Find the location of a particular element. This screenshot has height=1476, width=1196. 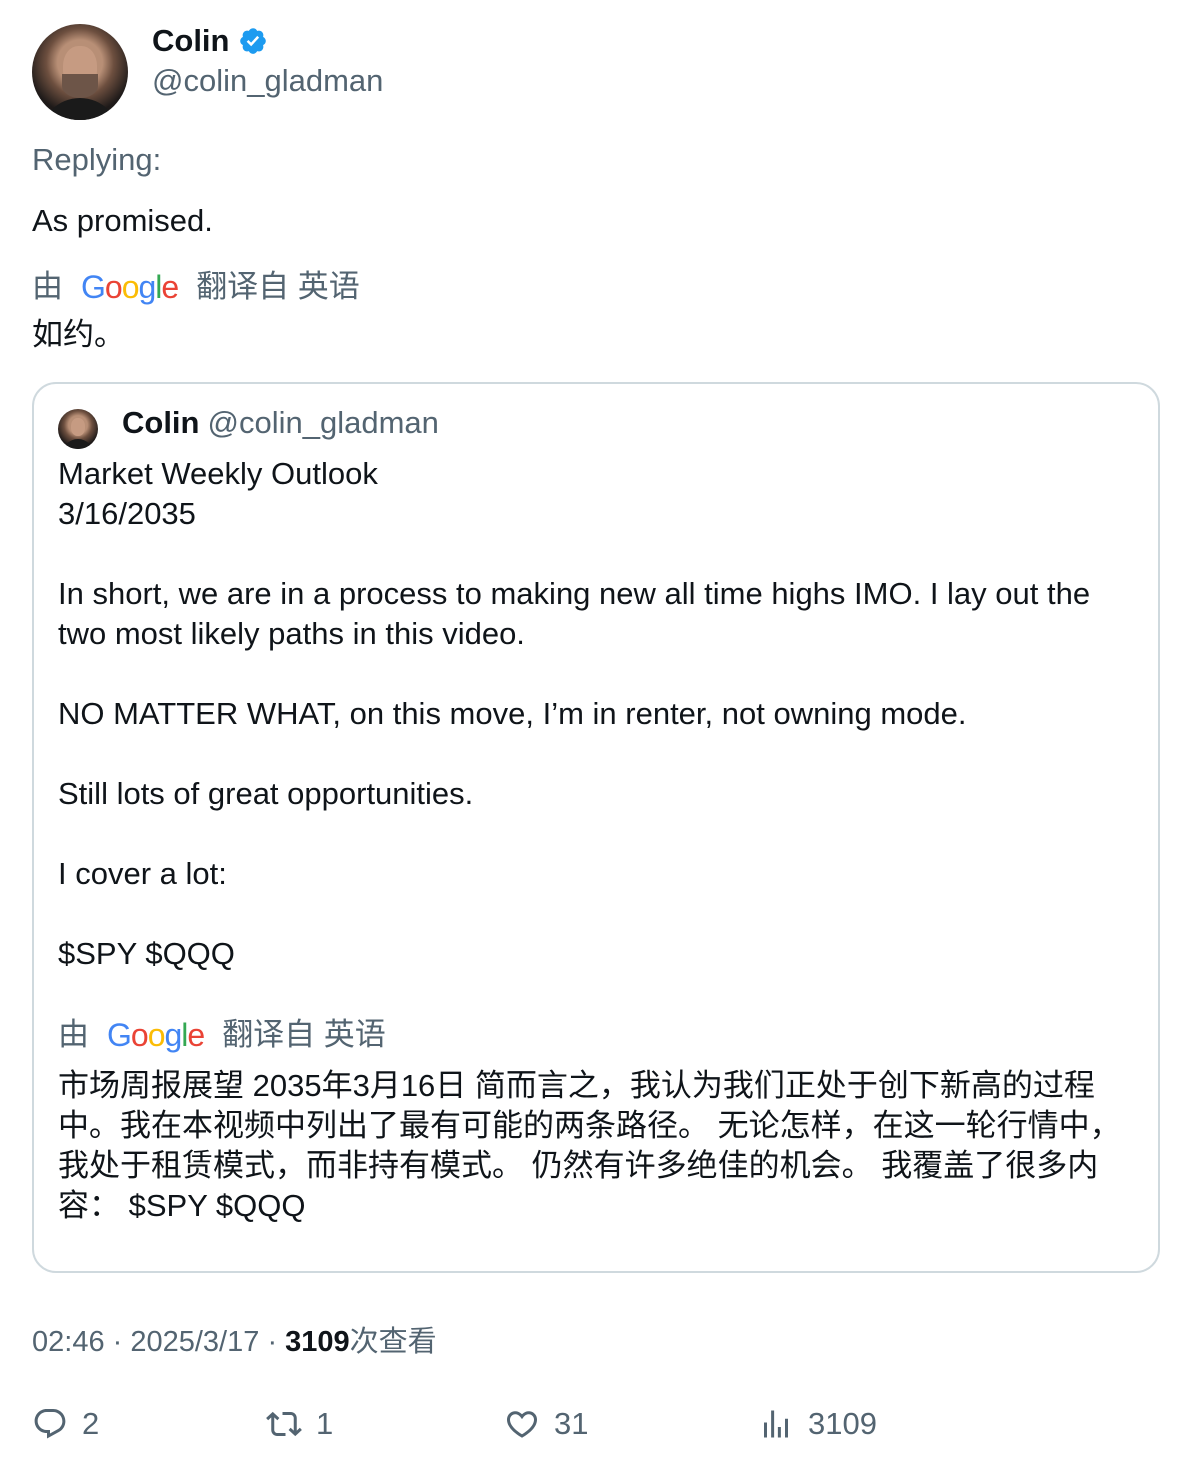

tweet-meta: 02:46 · 2025/3/17 · 3109次查看 is located at coordinates (234, 1342).